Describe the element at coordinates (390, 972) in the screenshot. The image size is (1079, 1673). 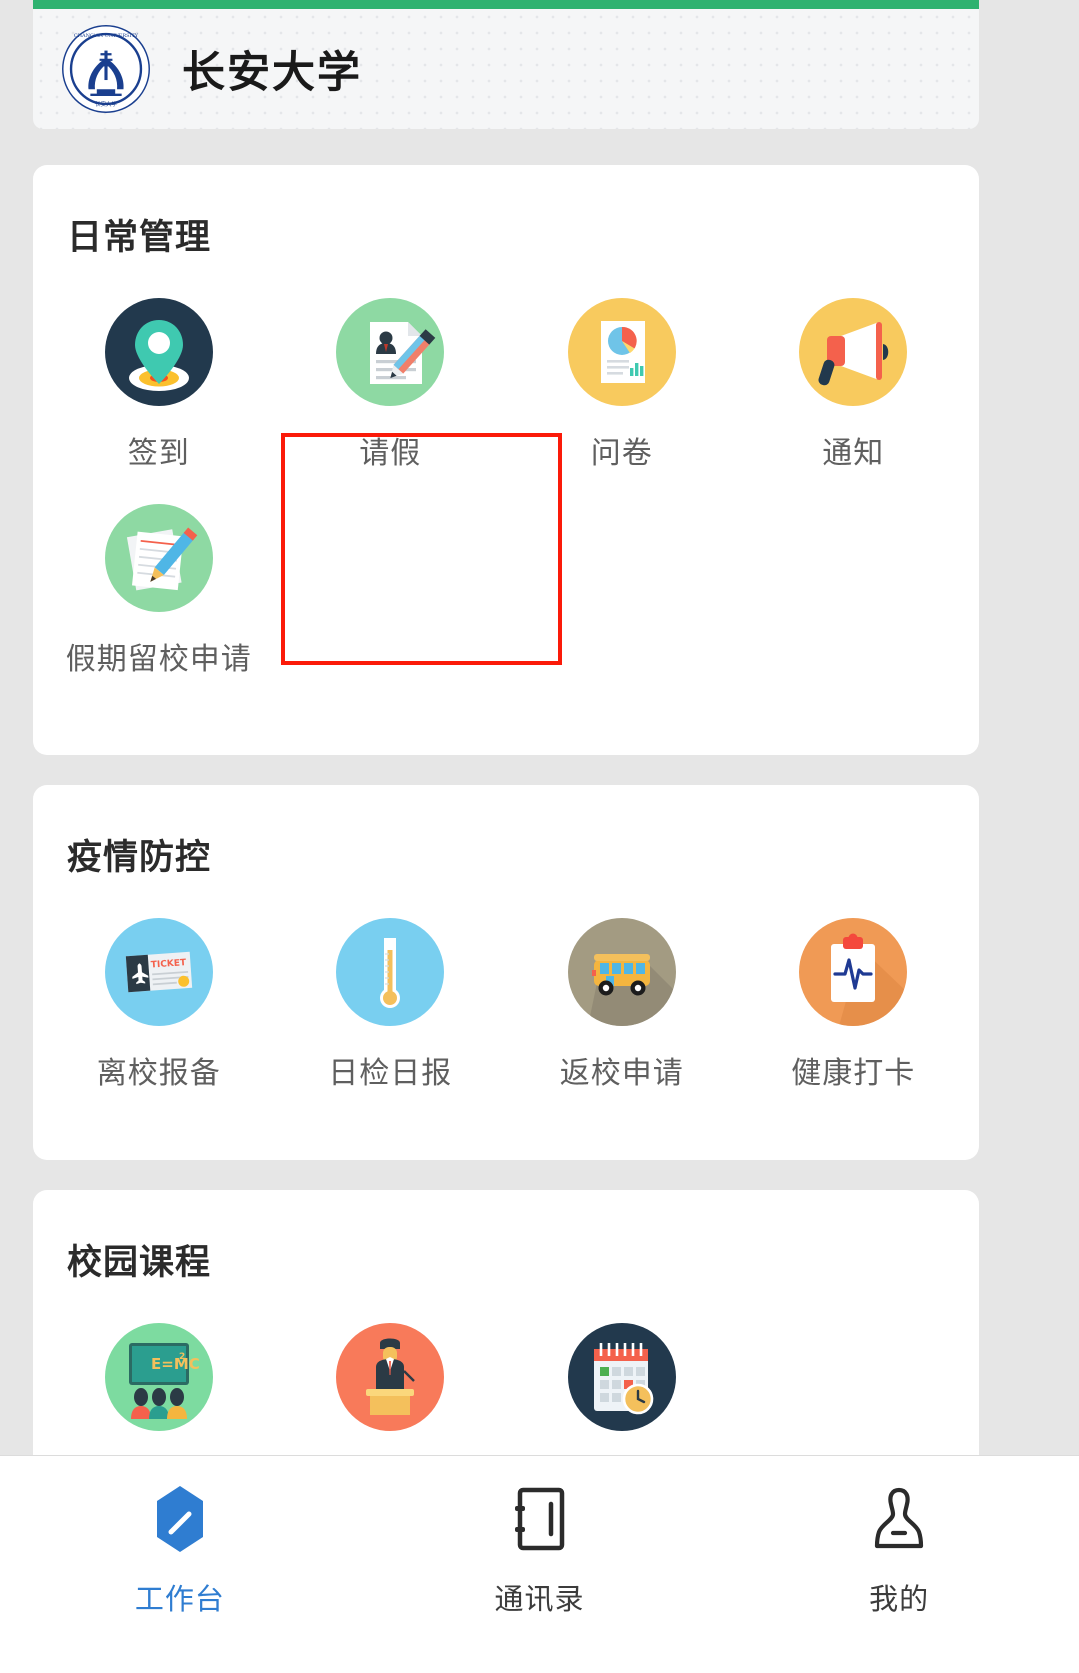
I see `thermometer-icon` at that location.